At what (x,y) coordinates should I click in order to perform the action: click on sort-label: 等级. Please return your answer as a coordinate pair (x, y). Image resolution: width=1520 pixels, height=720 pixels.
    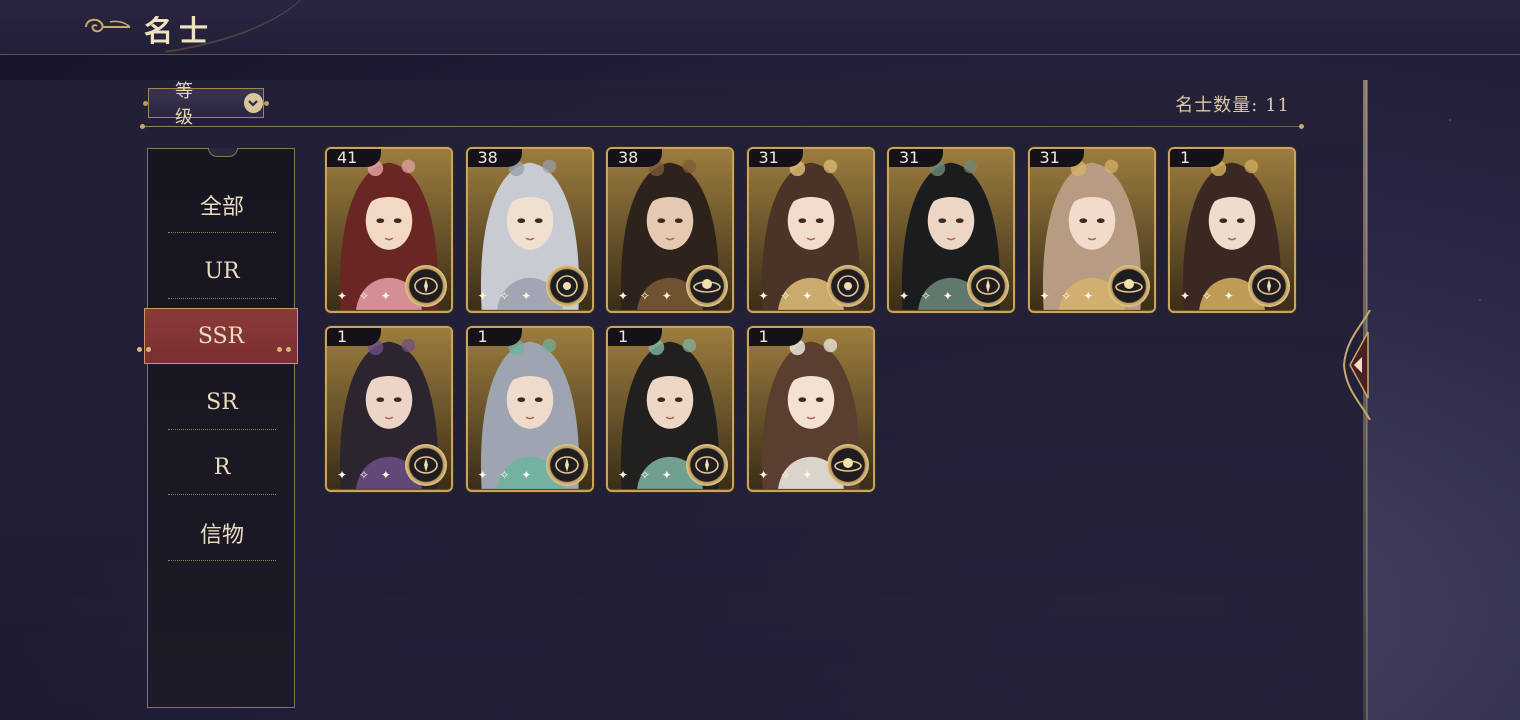
    Looking at the image, I should click on (184, 104).